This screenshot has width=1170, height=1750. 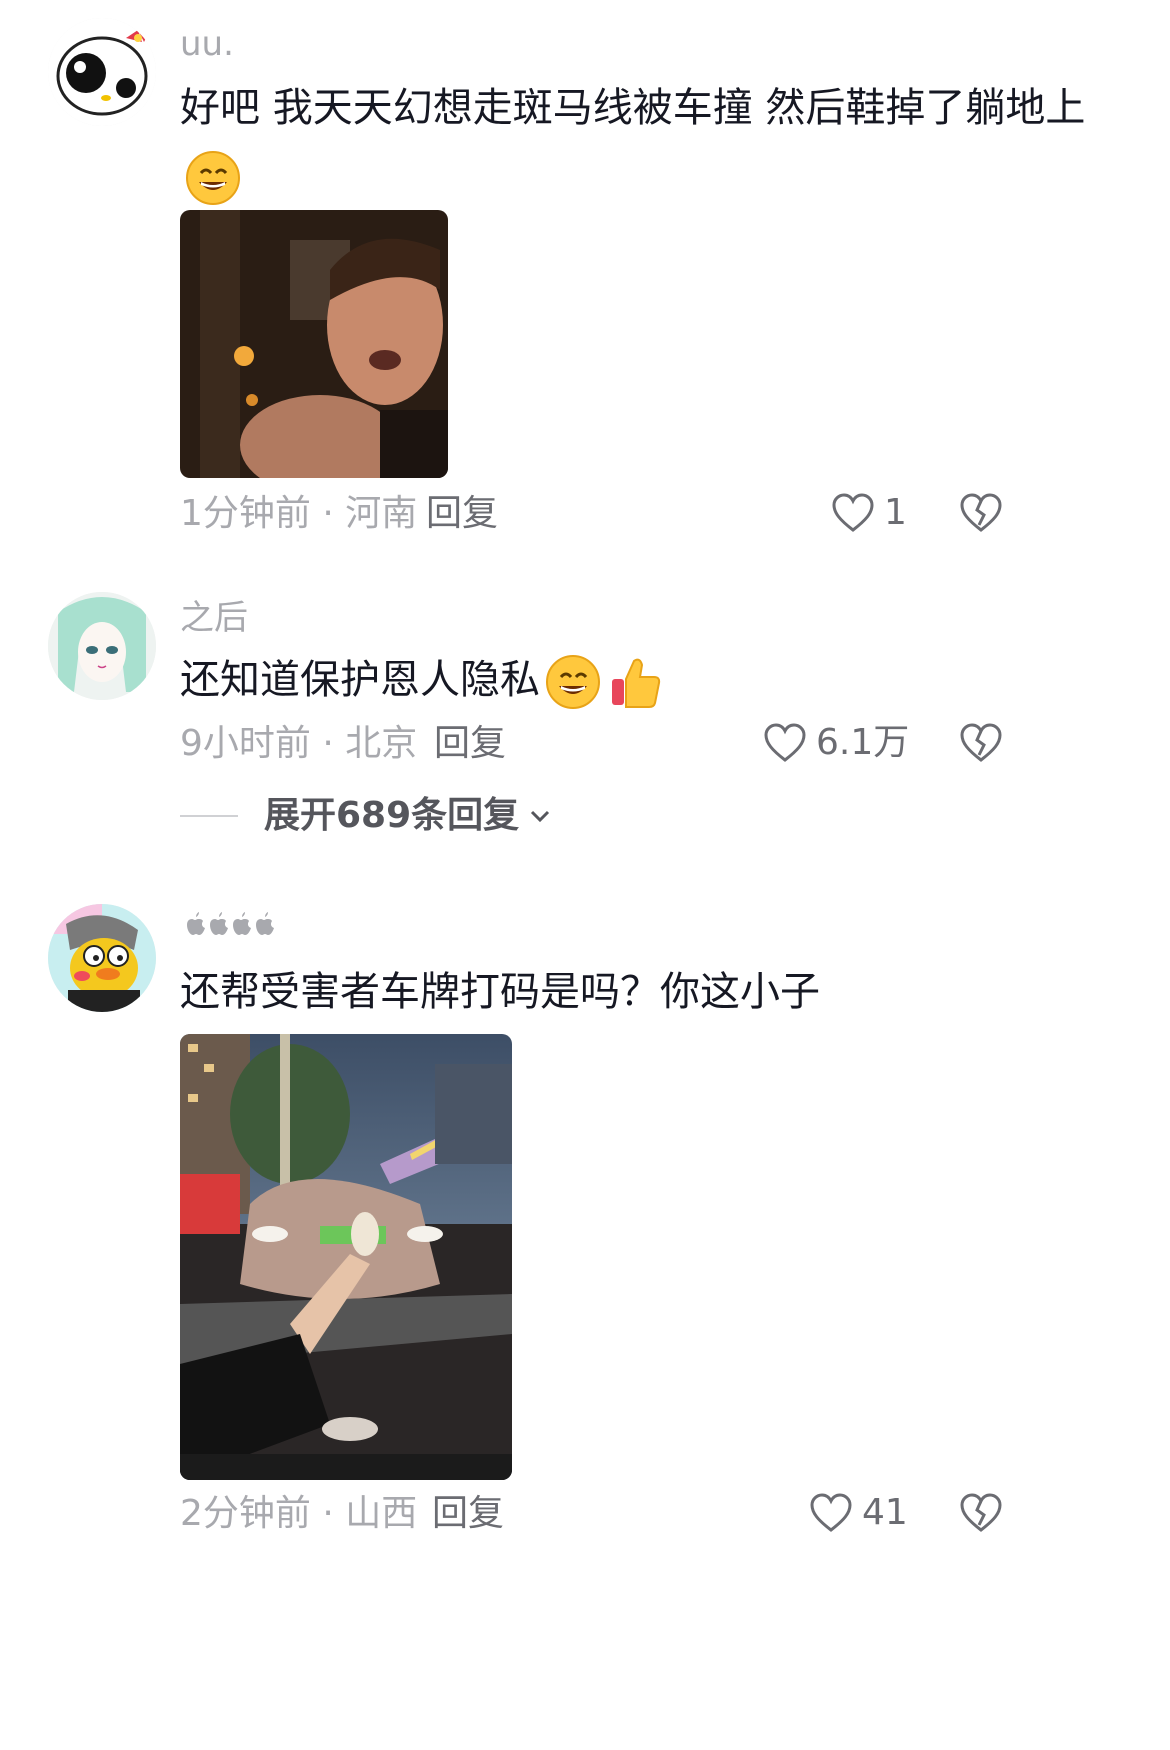 What do you see at coordinates (207, 44) in the screenshot?
I see `username: uu.` at bounding box center [207, 44].